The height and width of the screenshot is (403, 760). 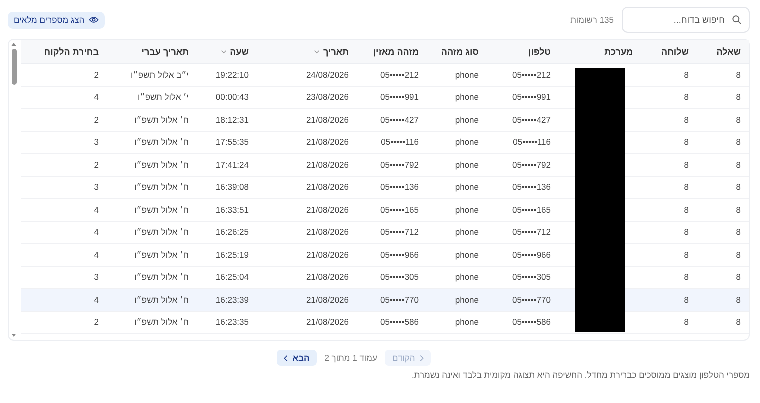 I want to click on phone-cell: 05•••••712, so click(x=531, y=232).